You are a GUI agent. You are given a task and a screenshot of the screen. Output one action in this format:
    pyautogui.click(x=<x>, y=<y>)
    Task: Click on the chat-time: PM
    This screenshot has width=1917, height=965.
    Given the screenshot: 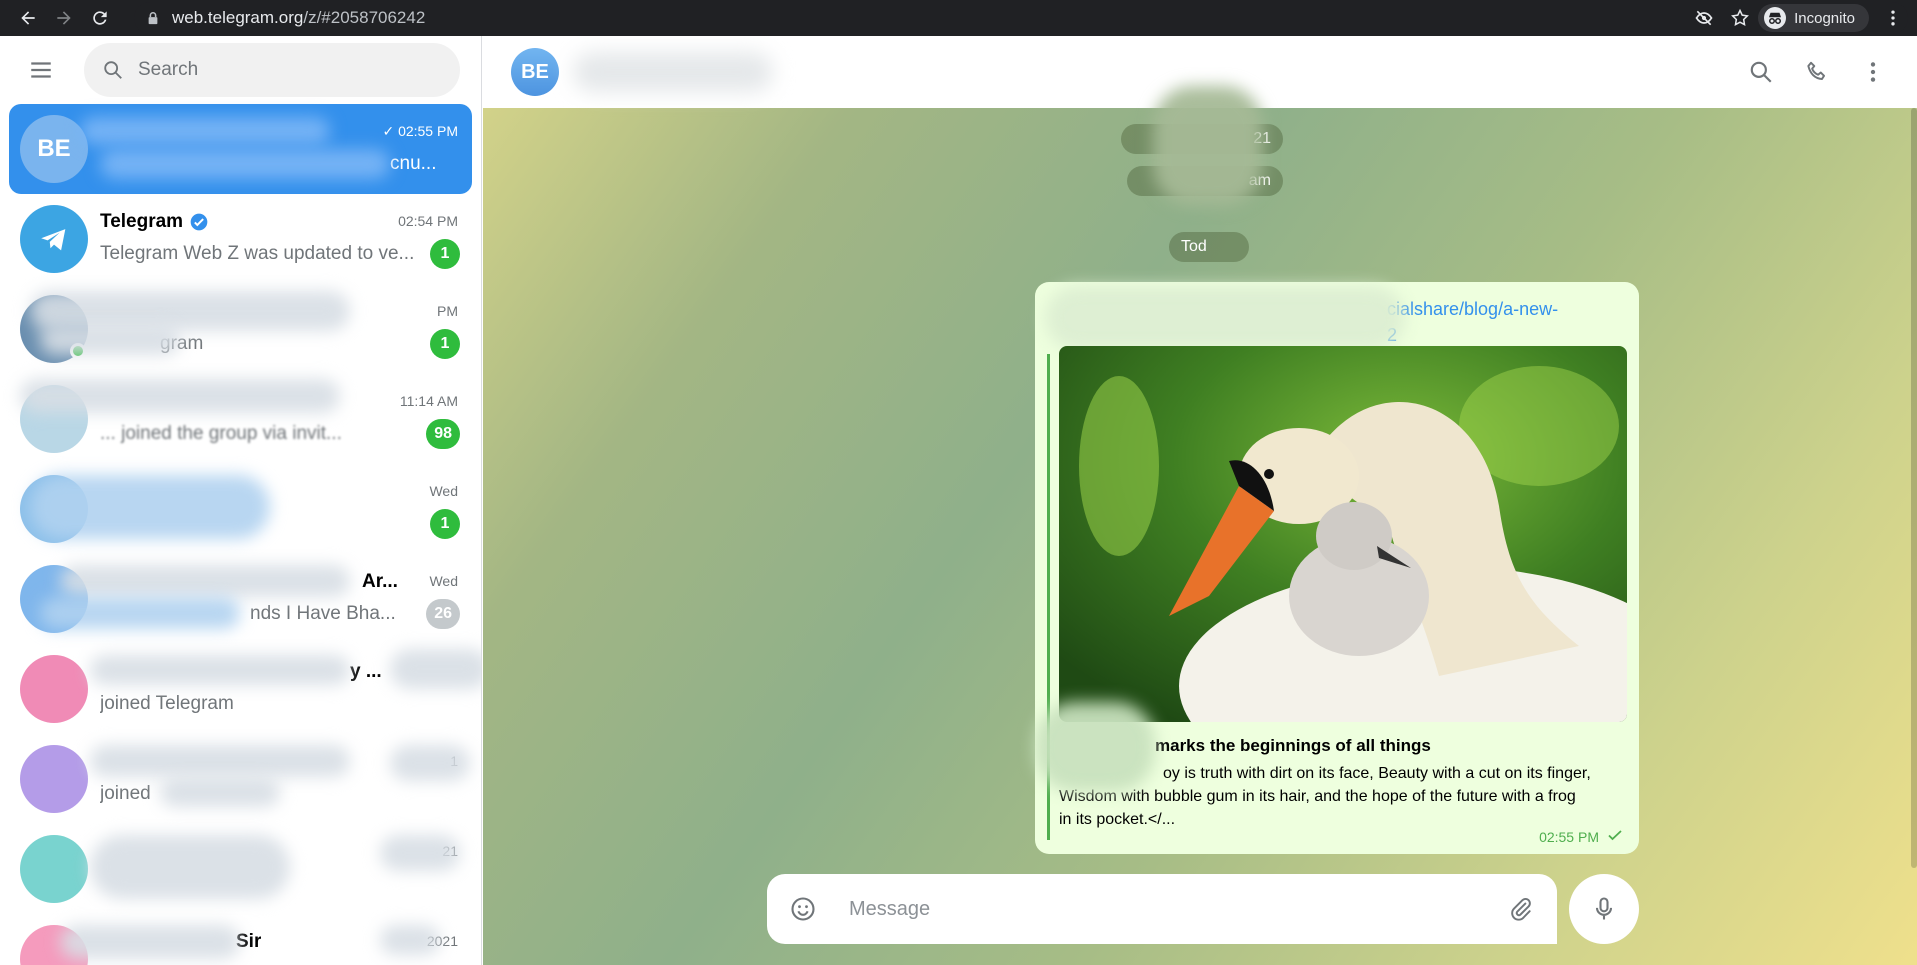 What is the action you would take?
    pyautogui.click(x=447, y=311)
    